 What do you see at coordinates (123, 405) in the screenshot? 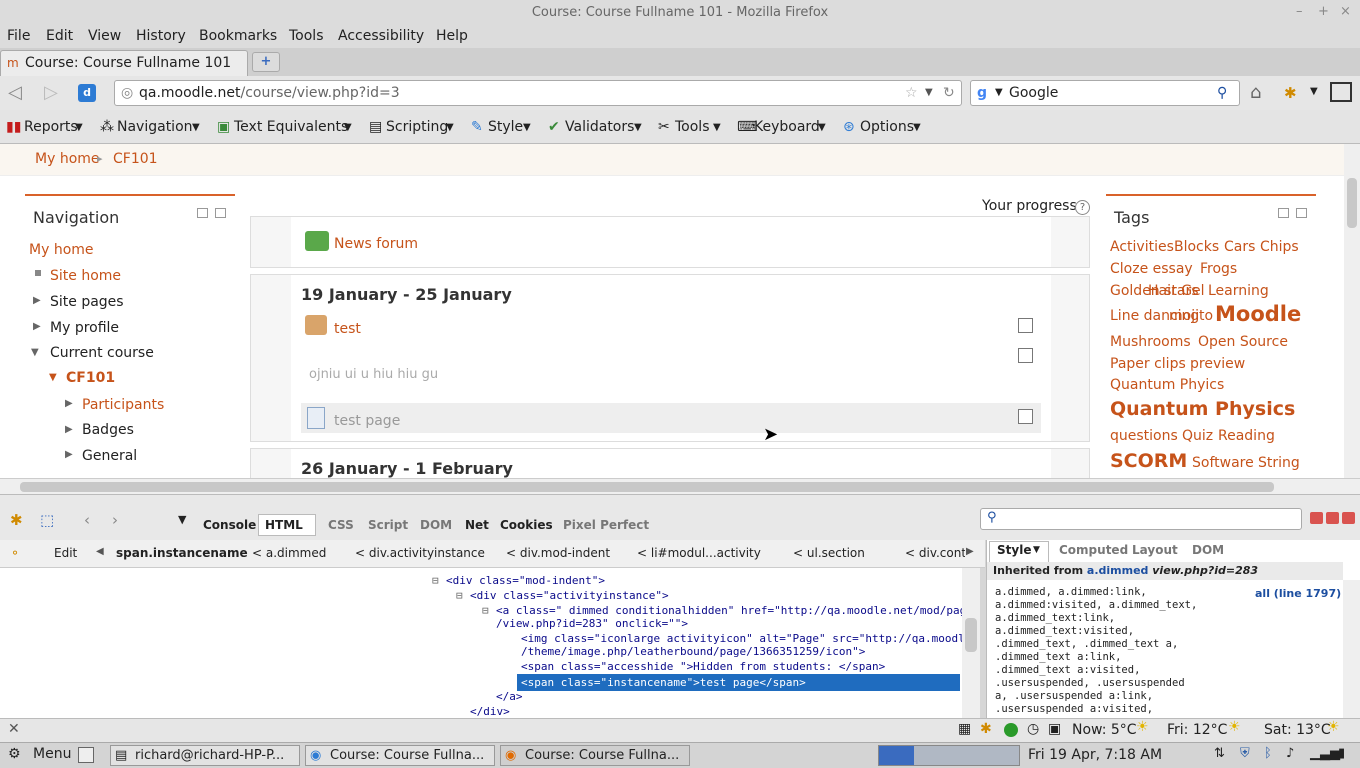
I see `nav-participants: Participants` at bounding box center [123, 405].